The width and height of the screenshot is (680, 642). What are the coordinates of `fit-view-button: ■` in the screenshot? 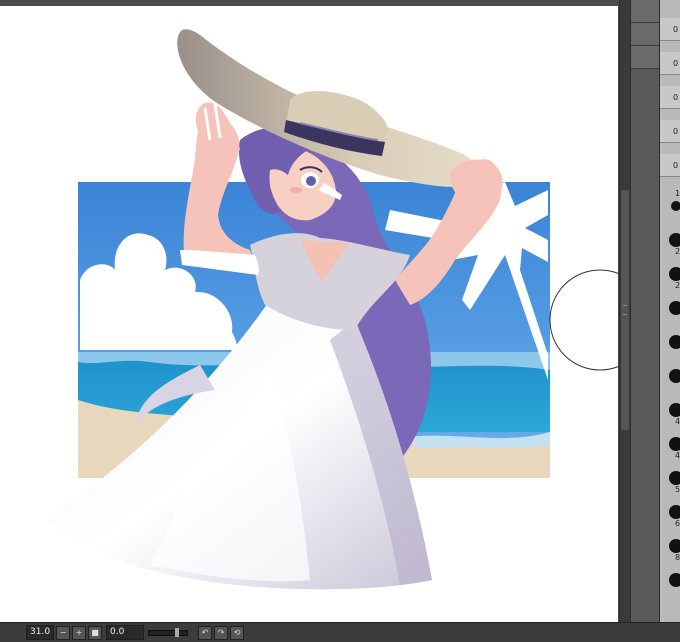 It's located at (95, 632).